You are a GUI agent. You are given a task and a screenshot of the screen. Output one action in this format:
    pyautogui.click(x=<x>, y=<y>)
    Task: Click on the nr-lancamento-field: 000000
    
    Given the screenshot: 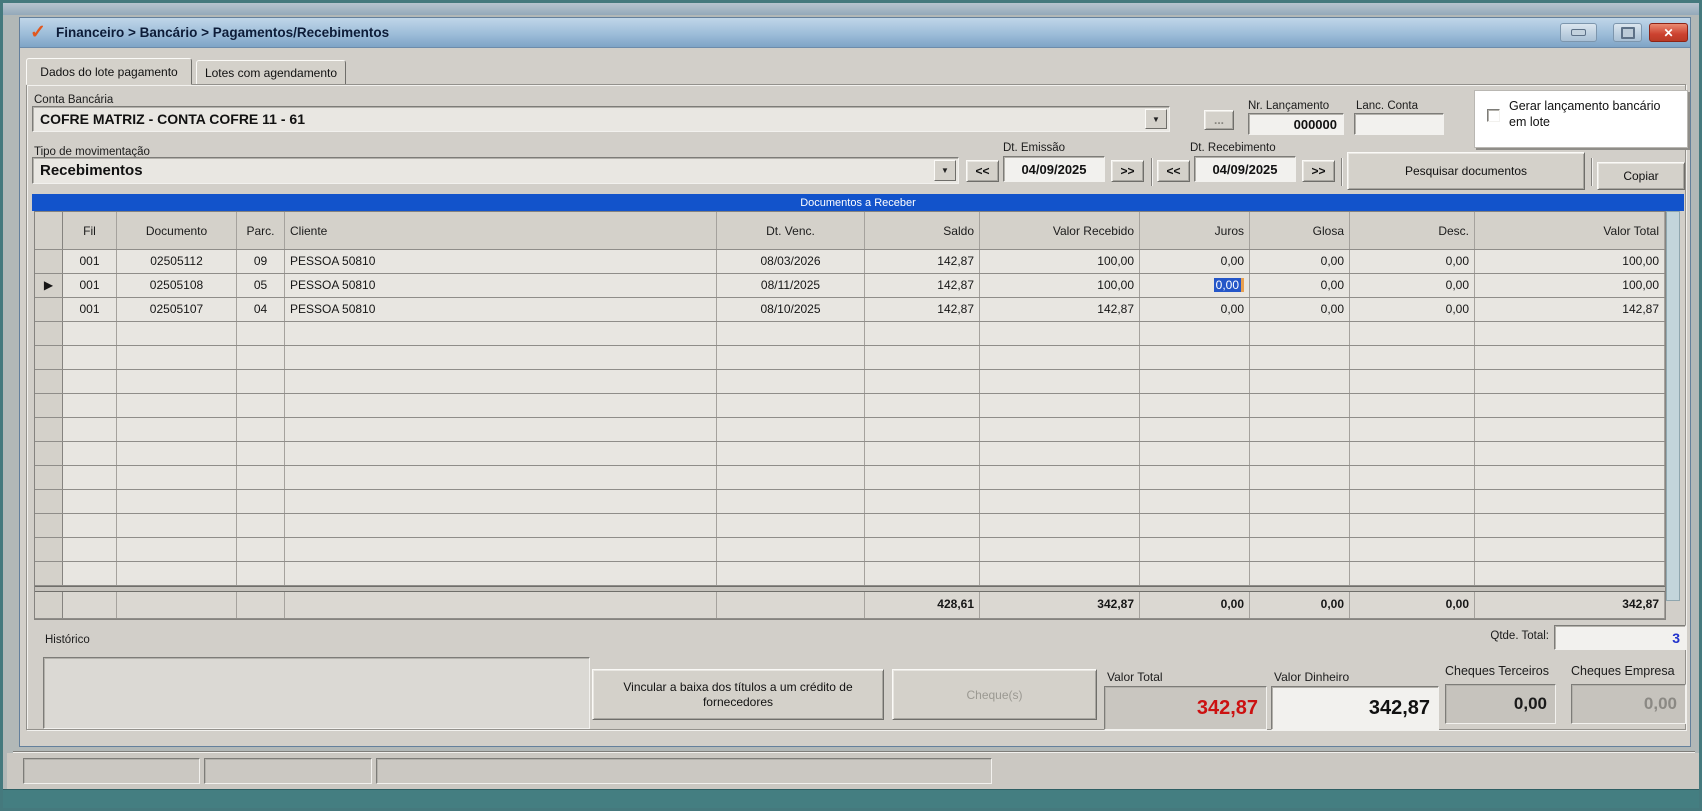 What is the action you would take?
    pyautogui.click(x=1296, y=124)
    